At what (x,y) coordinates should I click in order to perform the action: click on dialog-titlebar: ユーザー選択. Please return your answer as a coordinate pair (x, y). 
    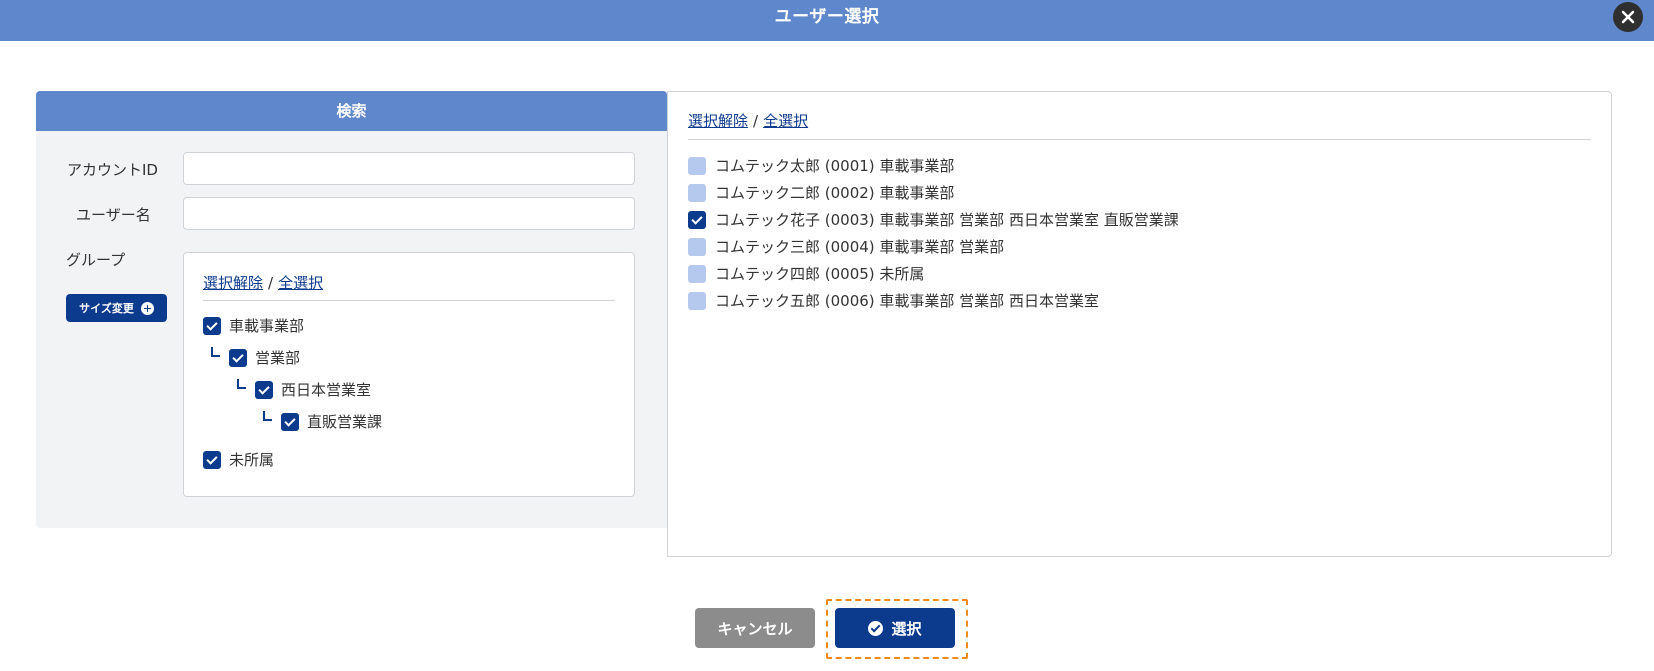
    Looking at the image, I should click on (827, 20).